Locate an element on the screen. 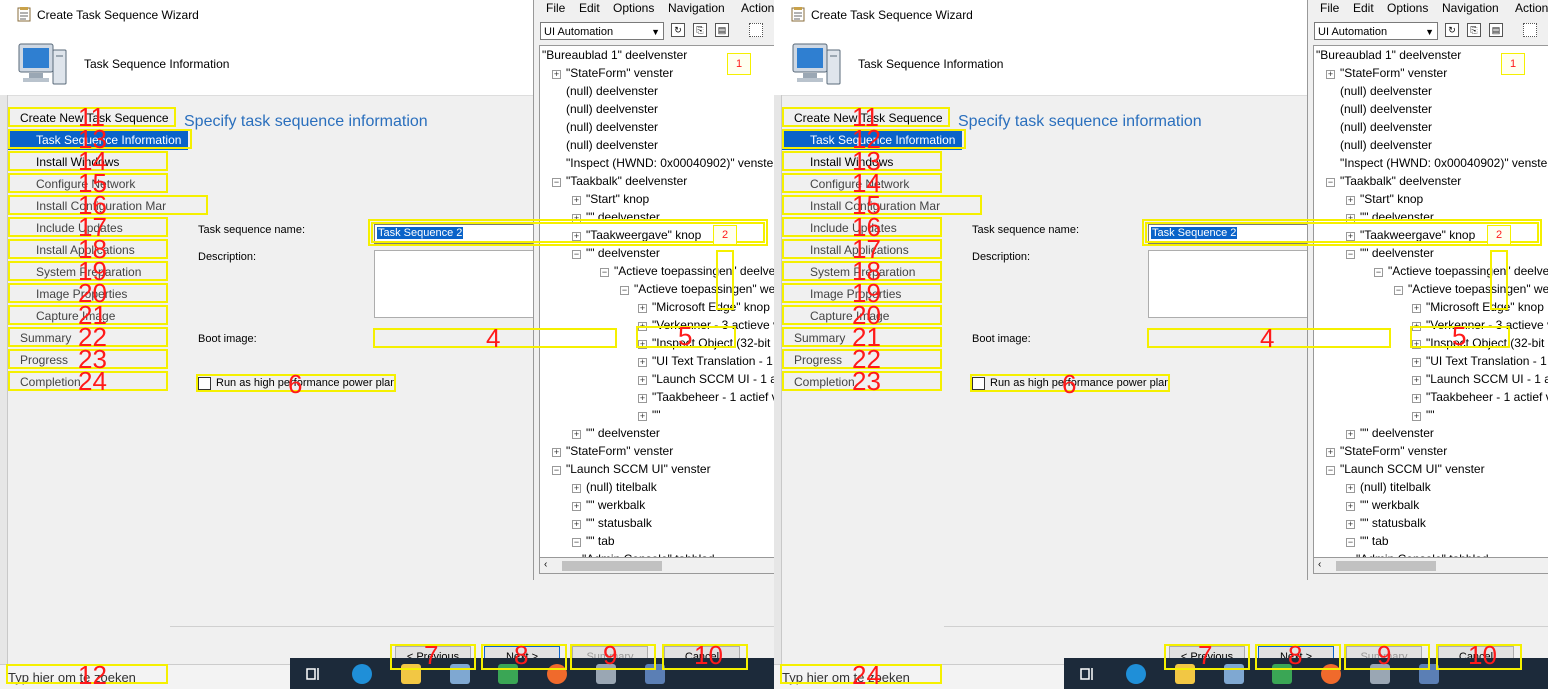 The image size is (1548, 689). edge-icon is located at coordinates (362, 674).